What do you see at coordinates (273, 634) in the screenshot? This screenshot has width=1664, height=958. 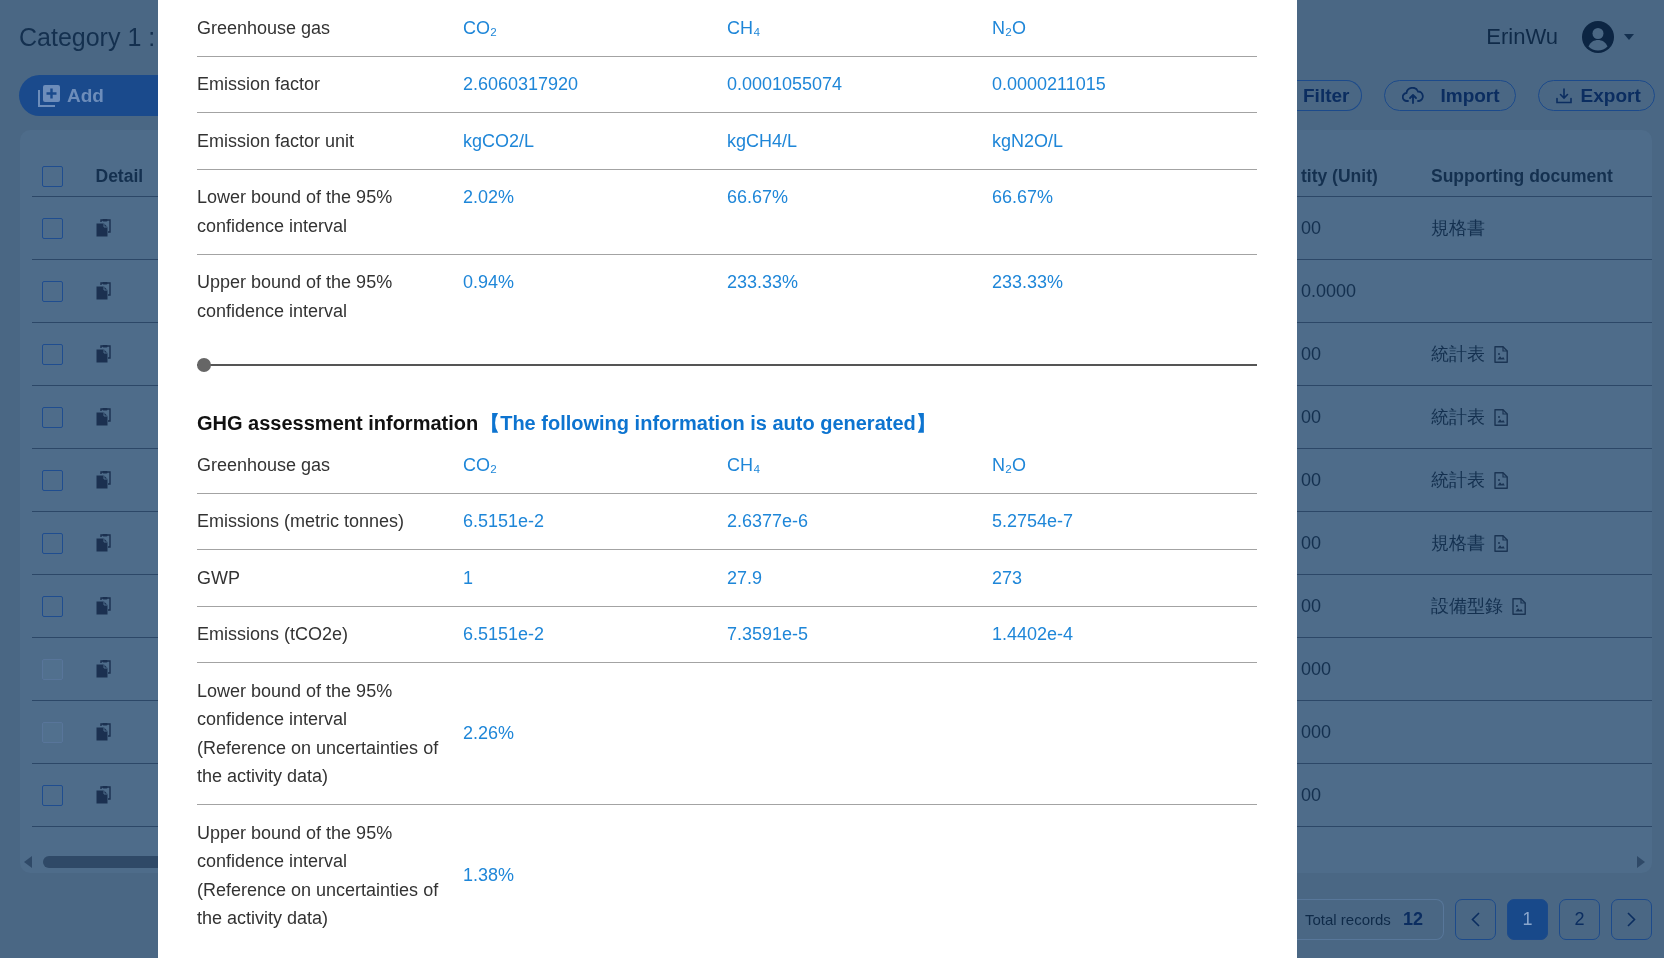 I see `row-label: Emissions (tCO2e)` at bounding box center [273, 634].